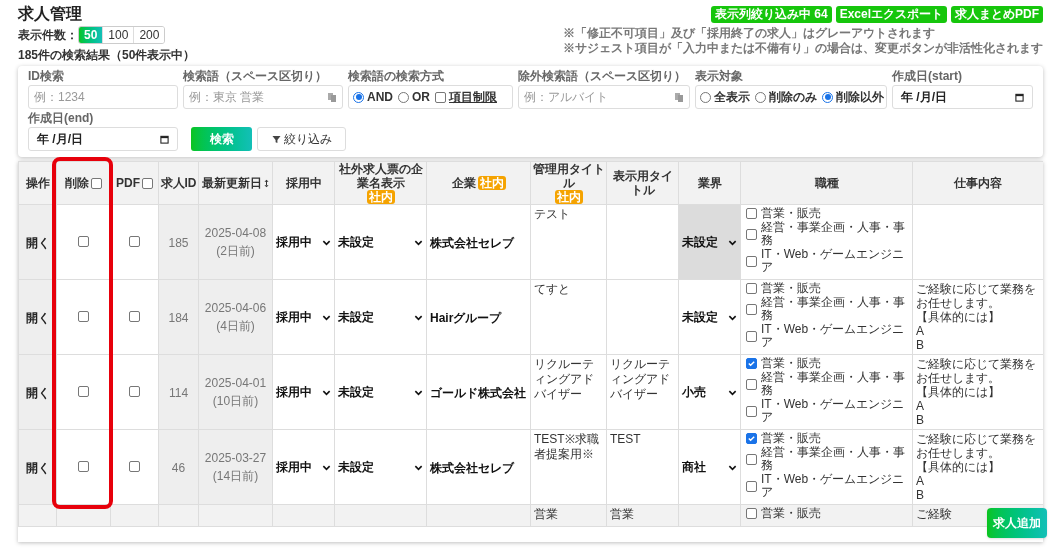  Describe the element at coordinates (235, 383) in the screenshot. I see `table-cell-text: 2025-04-01` at that location.